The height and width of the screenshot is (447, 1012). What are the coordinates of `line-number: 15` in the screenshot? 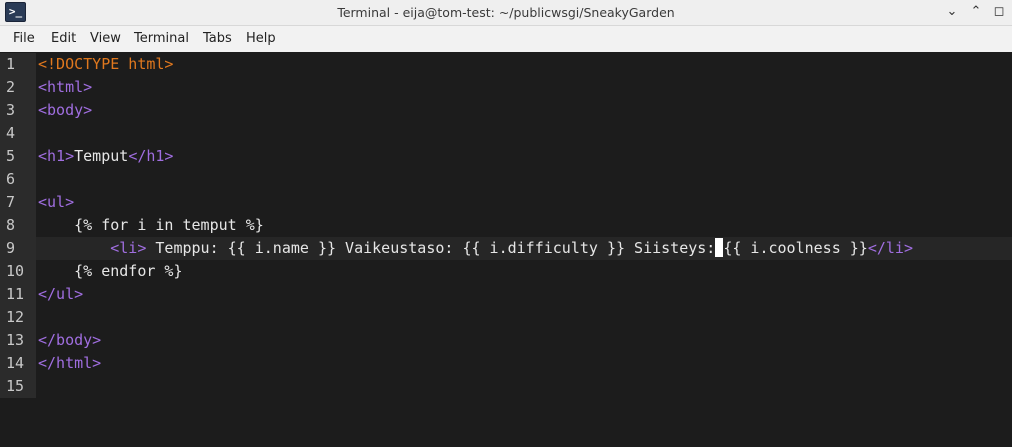 It's located at (18, 386).